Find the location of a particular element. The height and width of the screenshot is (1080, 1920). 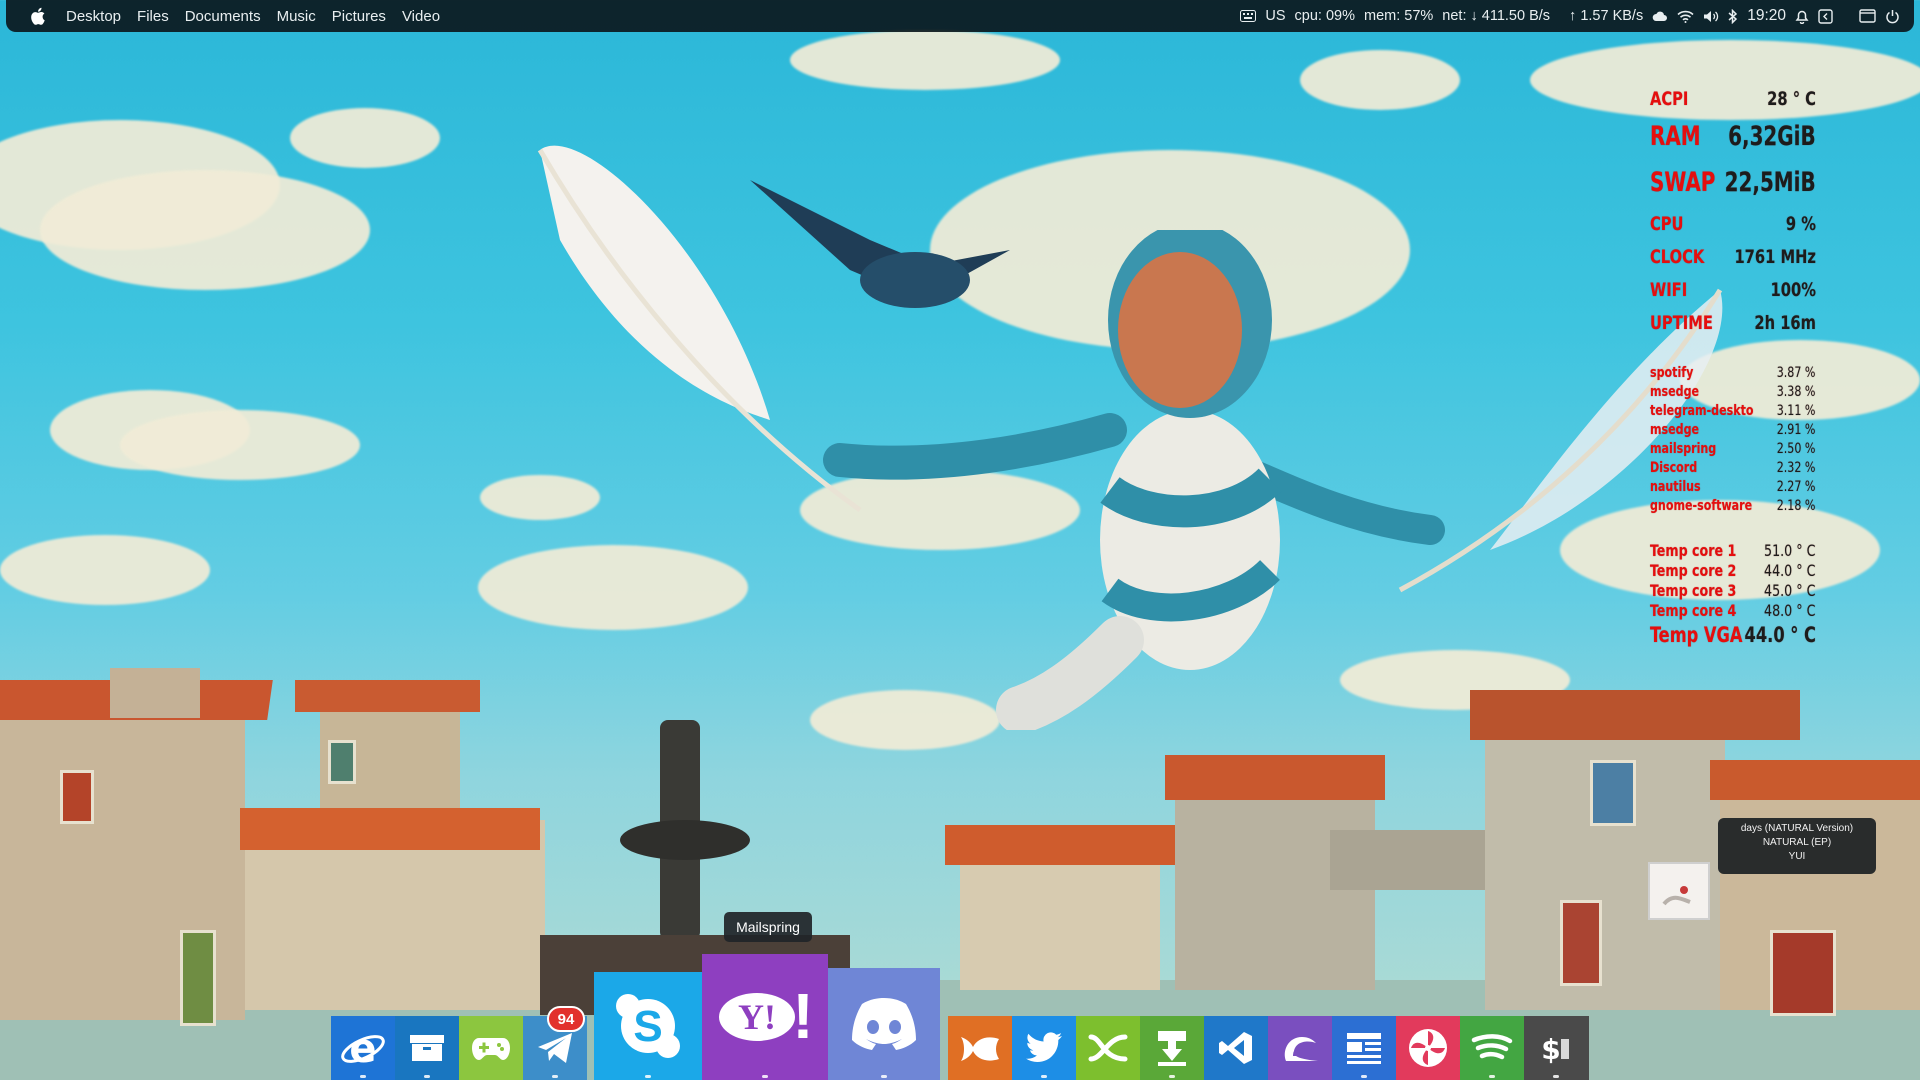

fish-icon is located at coordinates (980, 1049).